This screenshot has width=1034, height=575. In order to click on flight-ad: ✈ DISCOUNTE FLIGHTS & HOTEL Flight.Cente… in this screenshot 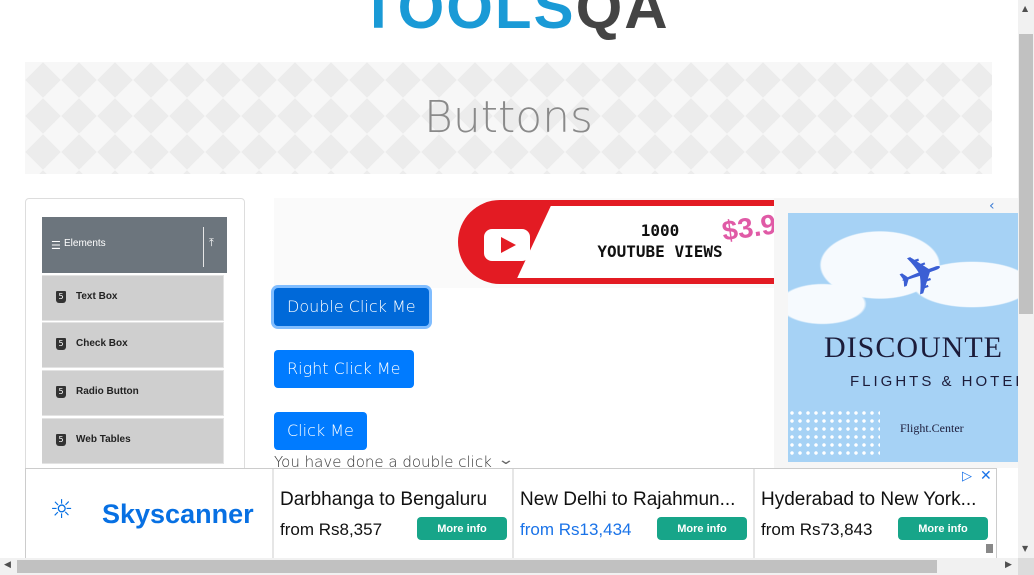, I will do `click(903, 337)`.